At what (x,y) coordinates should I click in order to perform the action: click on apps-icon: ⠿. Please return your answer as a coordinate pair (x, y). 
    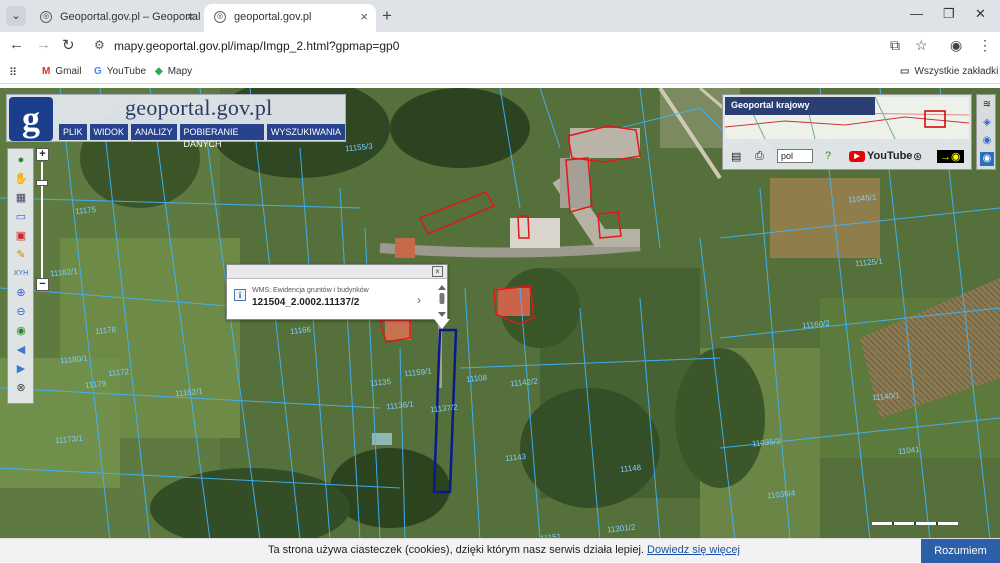
    Looking at the image, I should click on (13, 72).